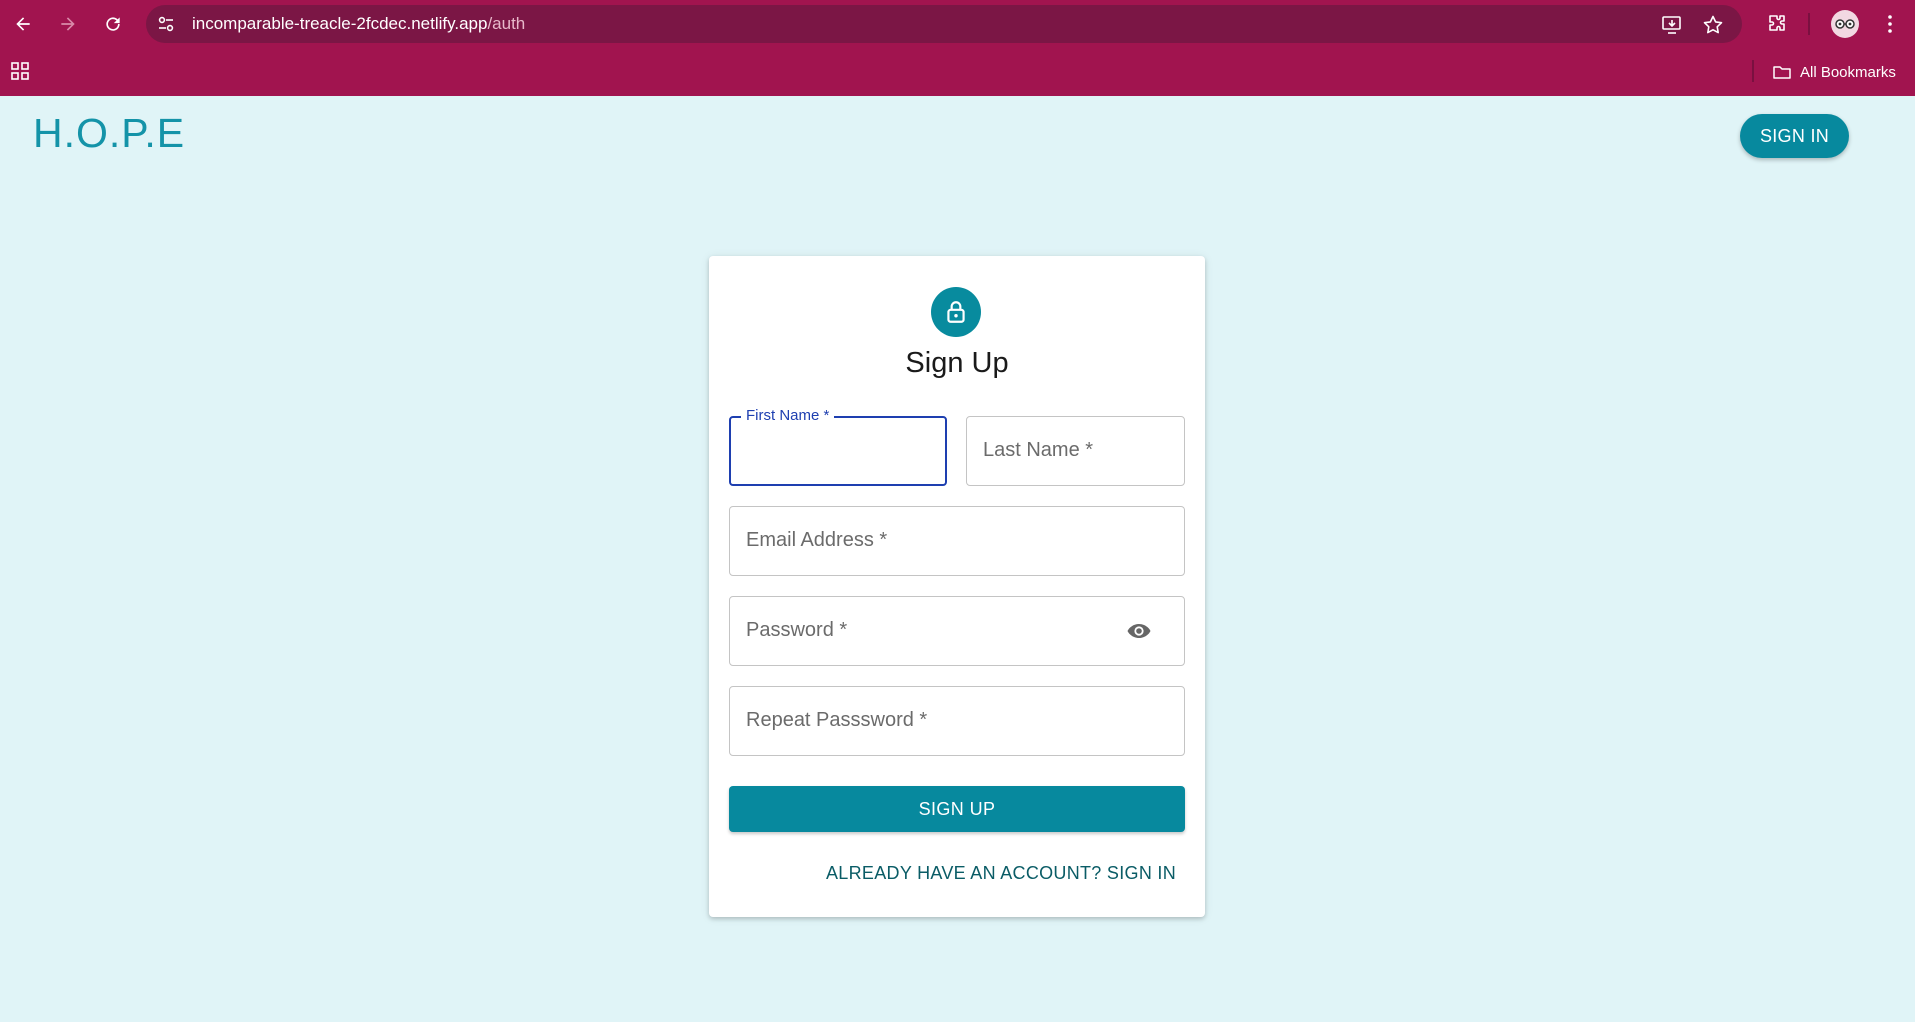  Describe the element at coordinates (817, 540) in the screenshot. I see `email-label: Email Address *` at that location.